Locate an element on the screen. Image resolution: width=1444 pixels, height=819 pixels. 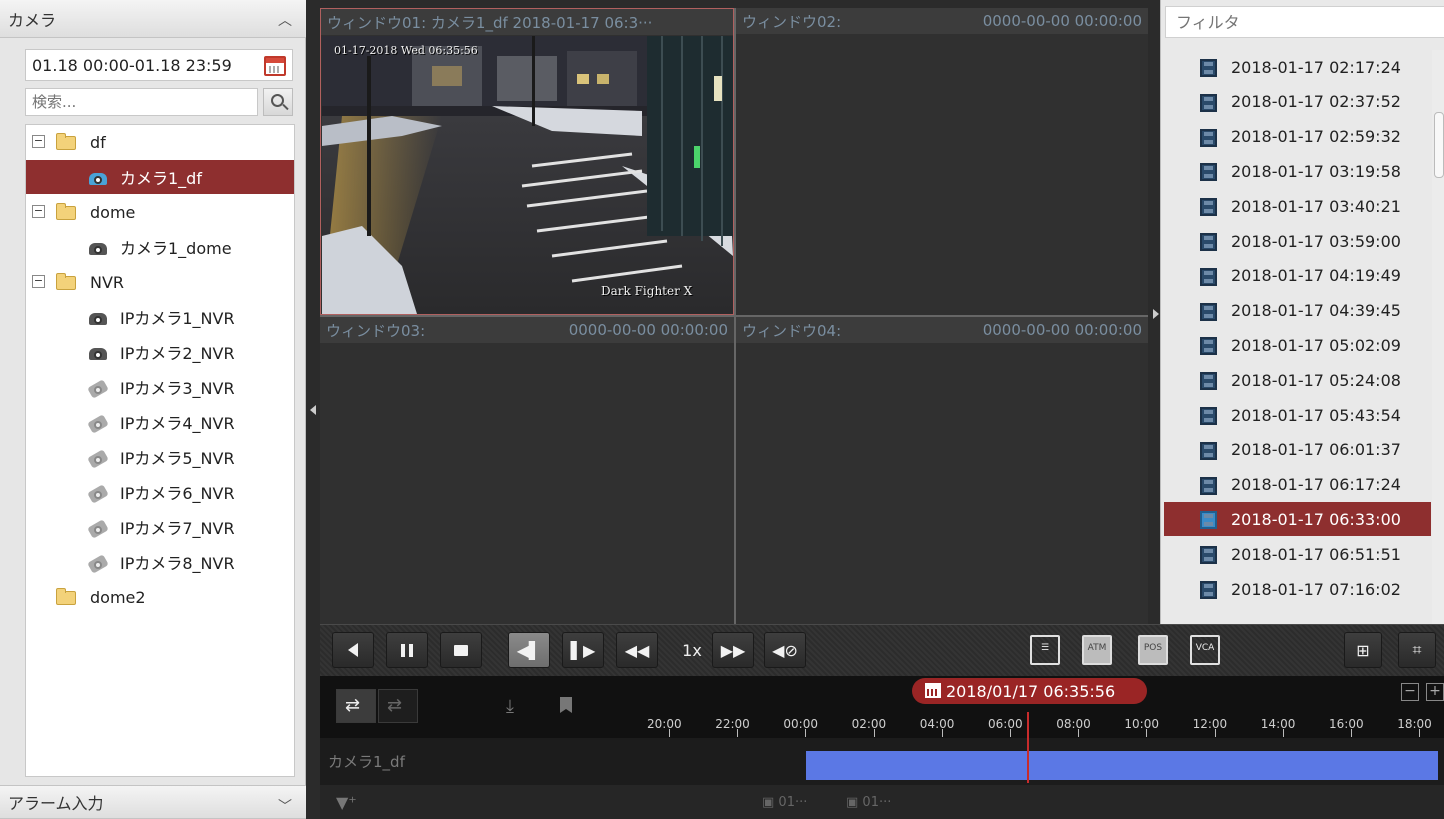
recording-item: 2018-01-17 06:51:51 is located at coordinates (1297, 554).